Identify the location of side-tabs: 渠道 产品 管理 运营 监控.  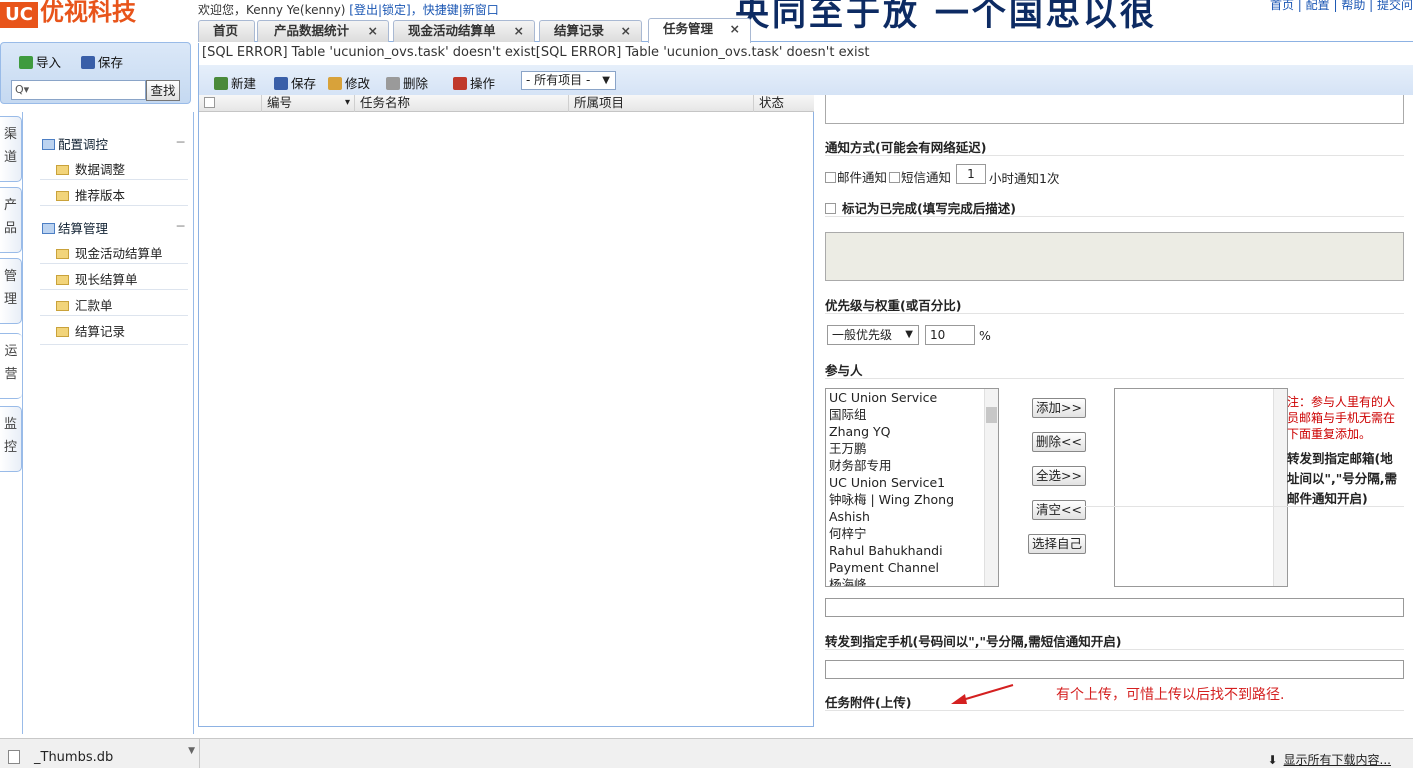
(11, 423).